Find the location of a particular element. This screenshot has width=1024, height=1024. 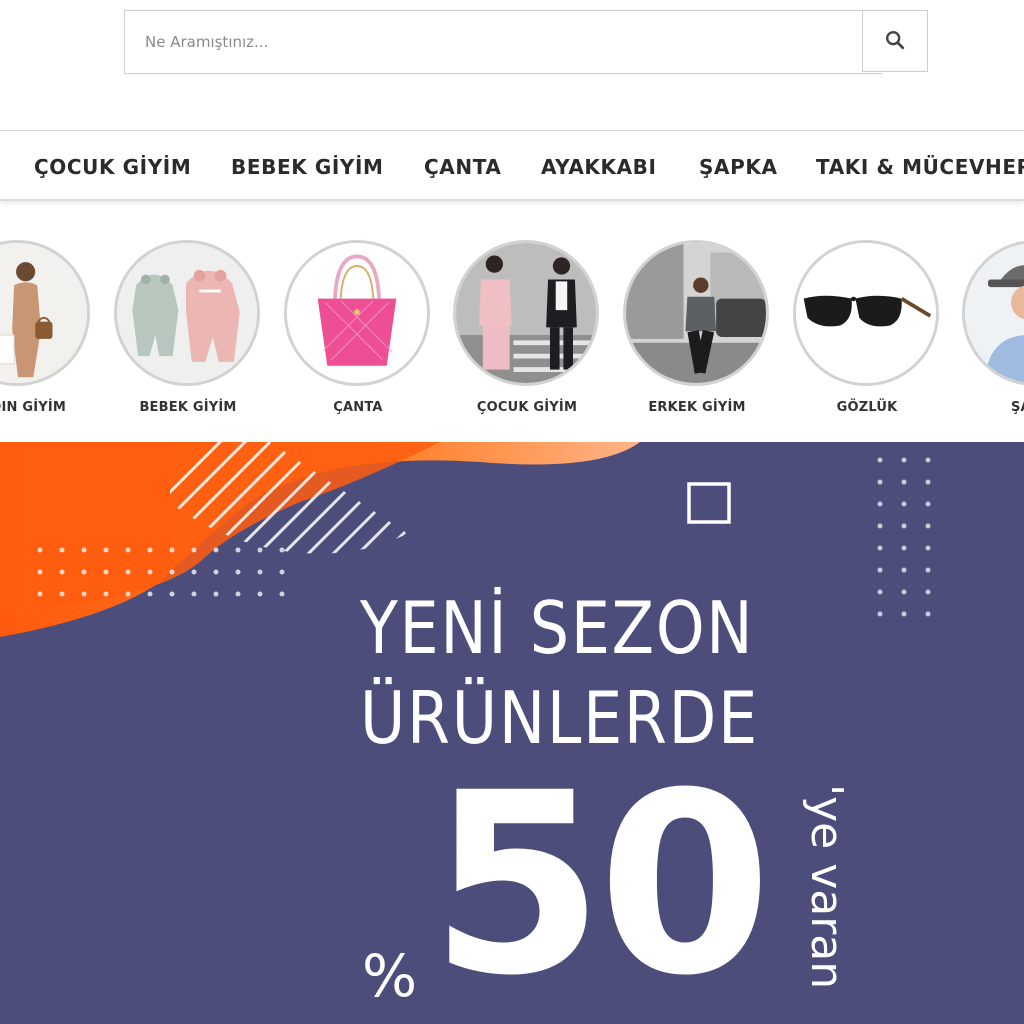

circle-category-kadin-giyim: KADIN GİYİM is located at coordinates (49, 332).